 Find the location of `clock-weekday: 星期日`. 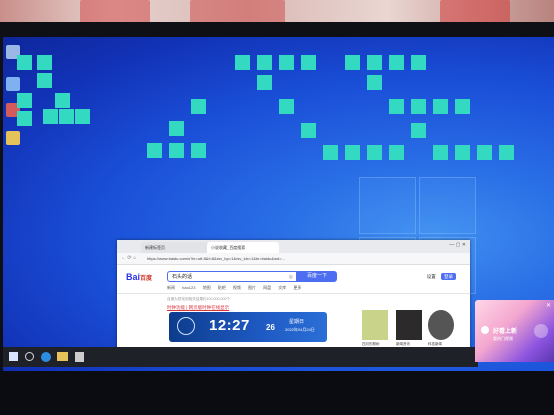

clock-weekday: 星期日 is located at coordinates (297, 322).